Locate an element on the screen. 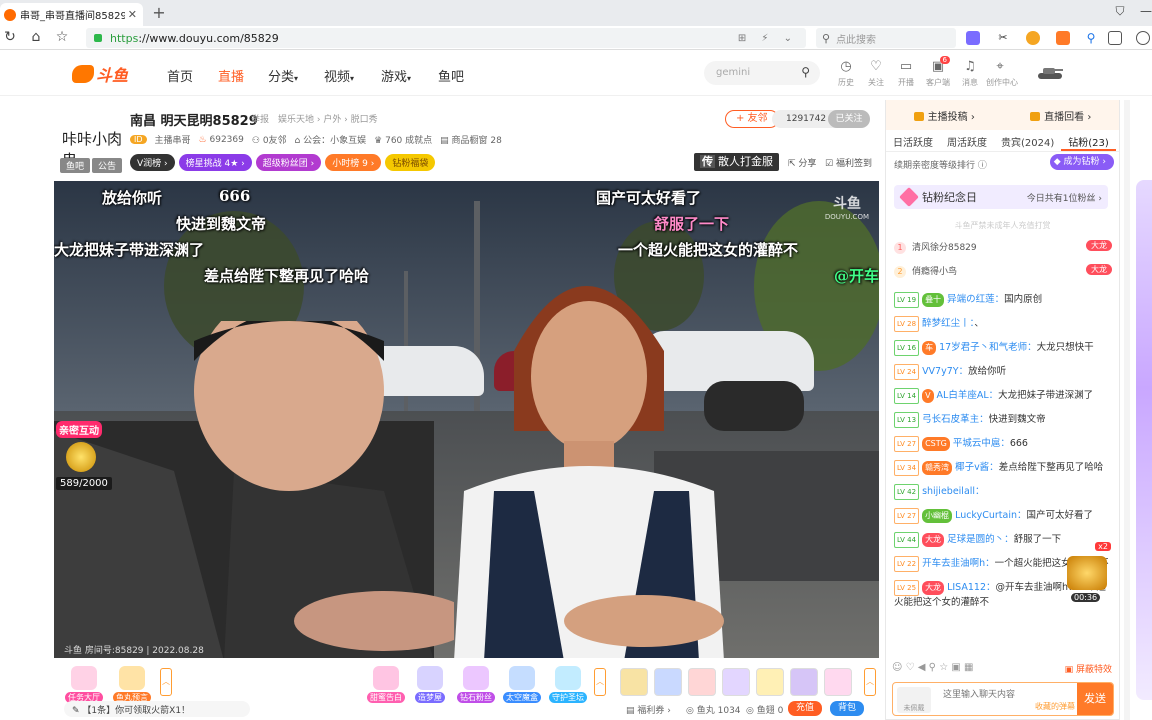  intimacy-interaction-widget: 亲密互动 589/2000 is located at coordinates (87, 455).